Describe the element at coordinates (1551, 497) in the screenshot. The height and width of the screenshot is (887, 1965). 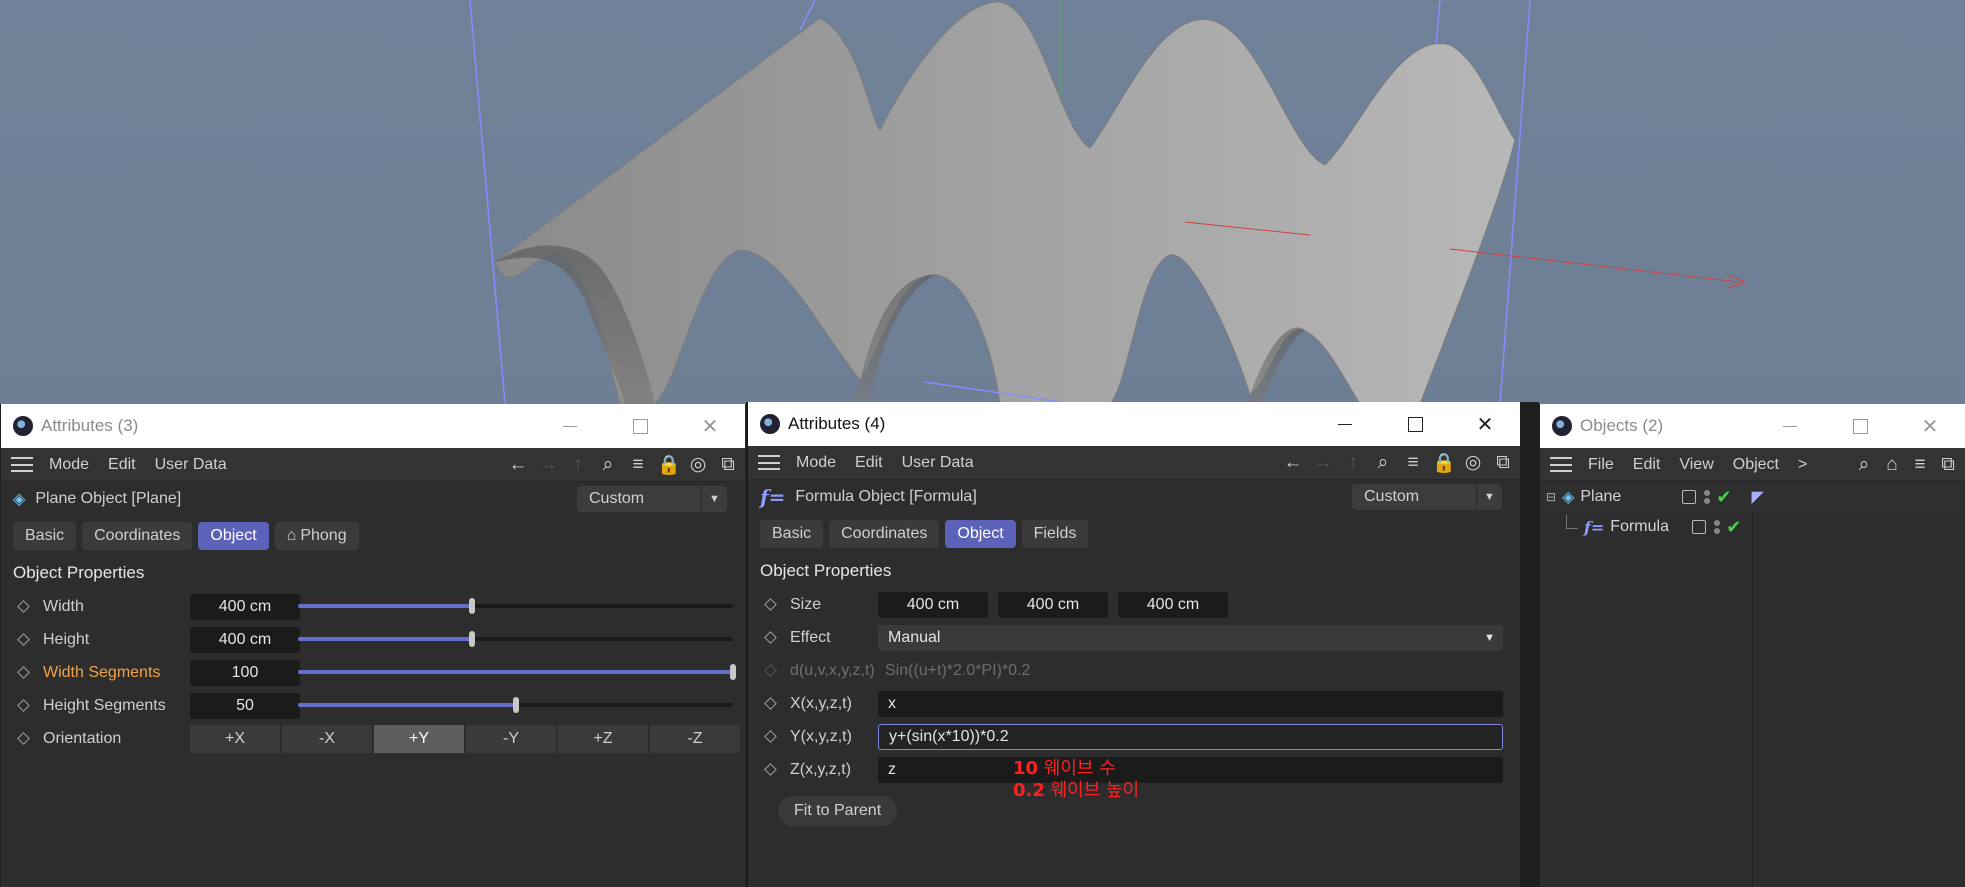
I see `collapse-toggle-icon: ⊟` at that location.